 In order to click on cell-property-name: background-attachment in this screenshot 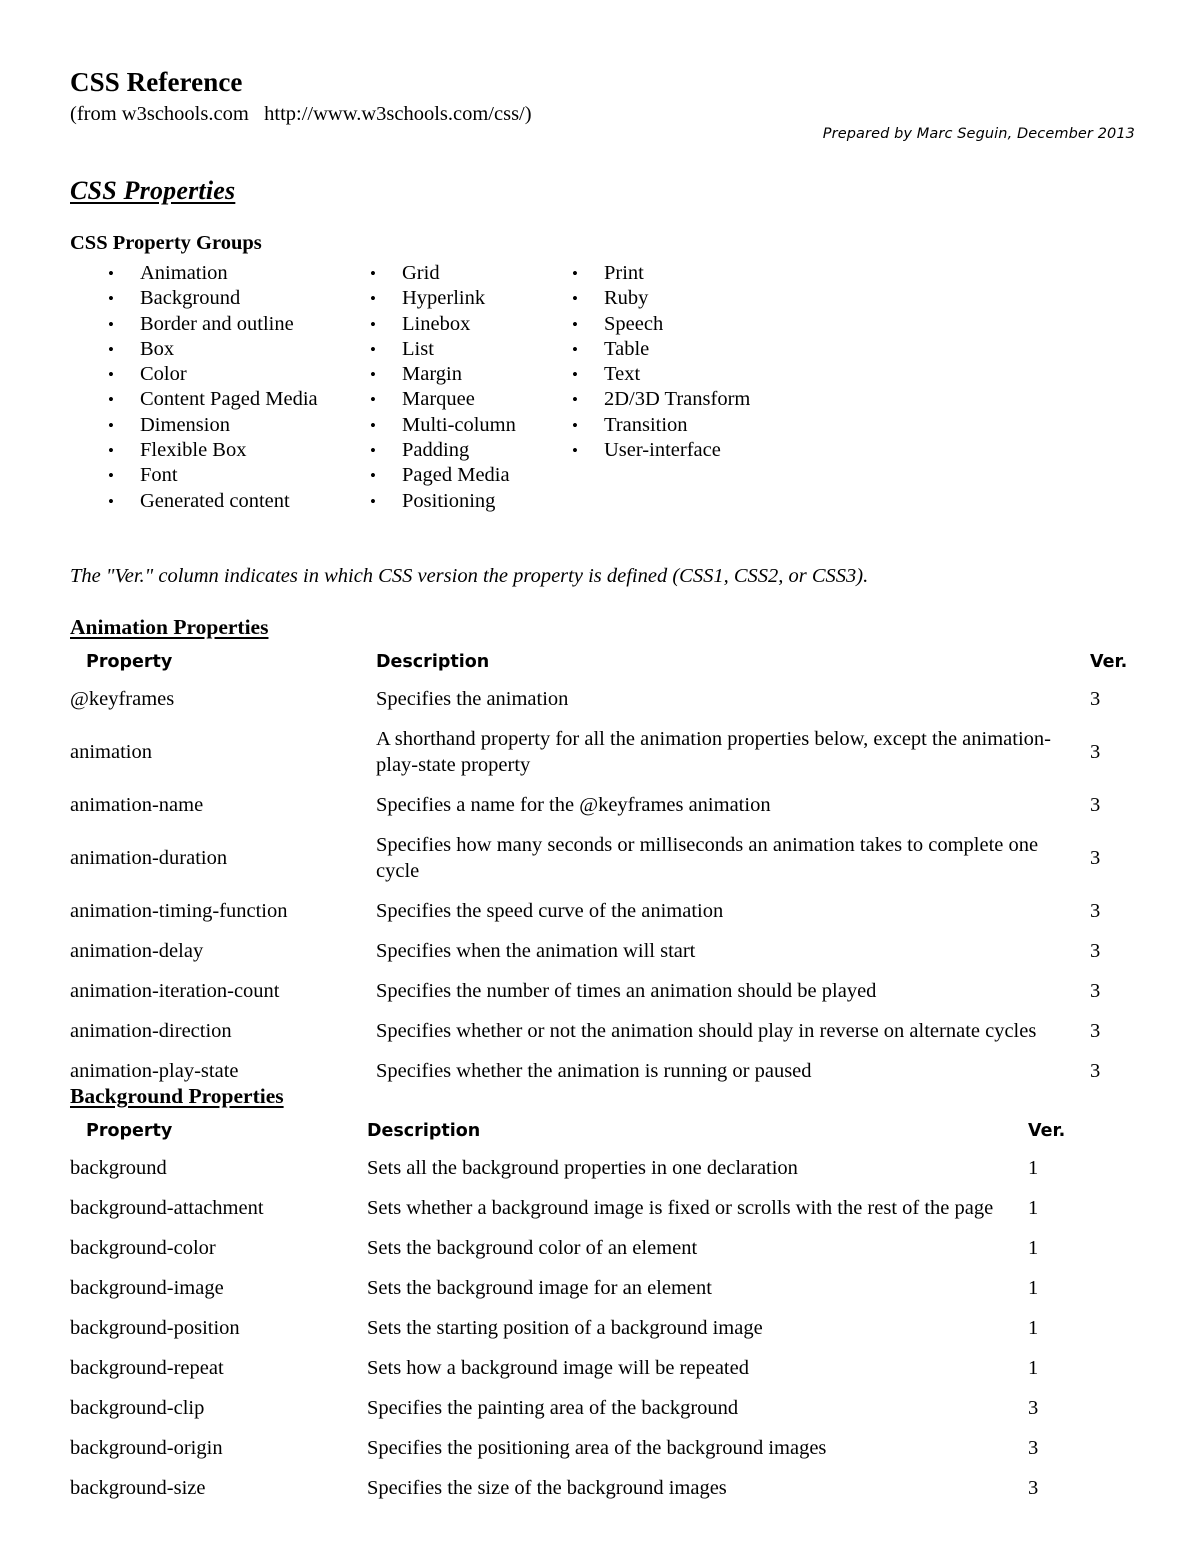, I will do `click(167, 1208)`.